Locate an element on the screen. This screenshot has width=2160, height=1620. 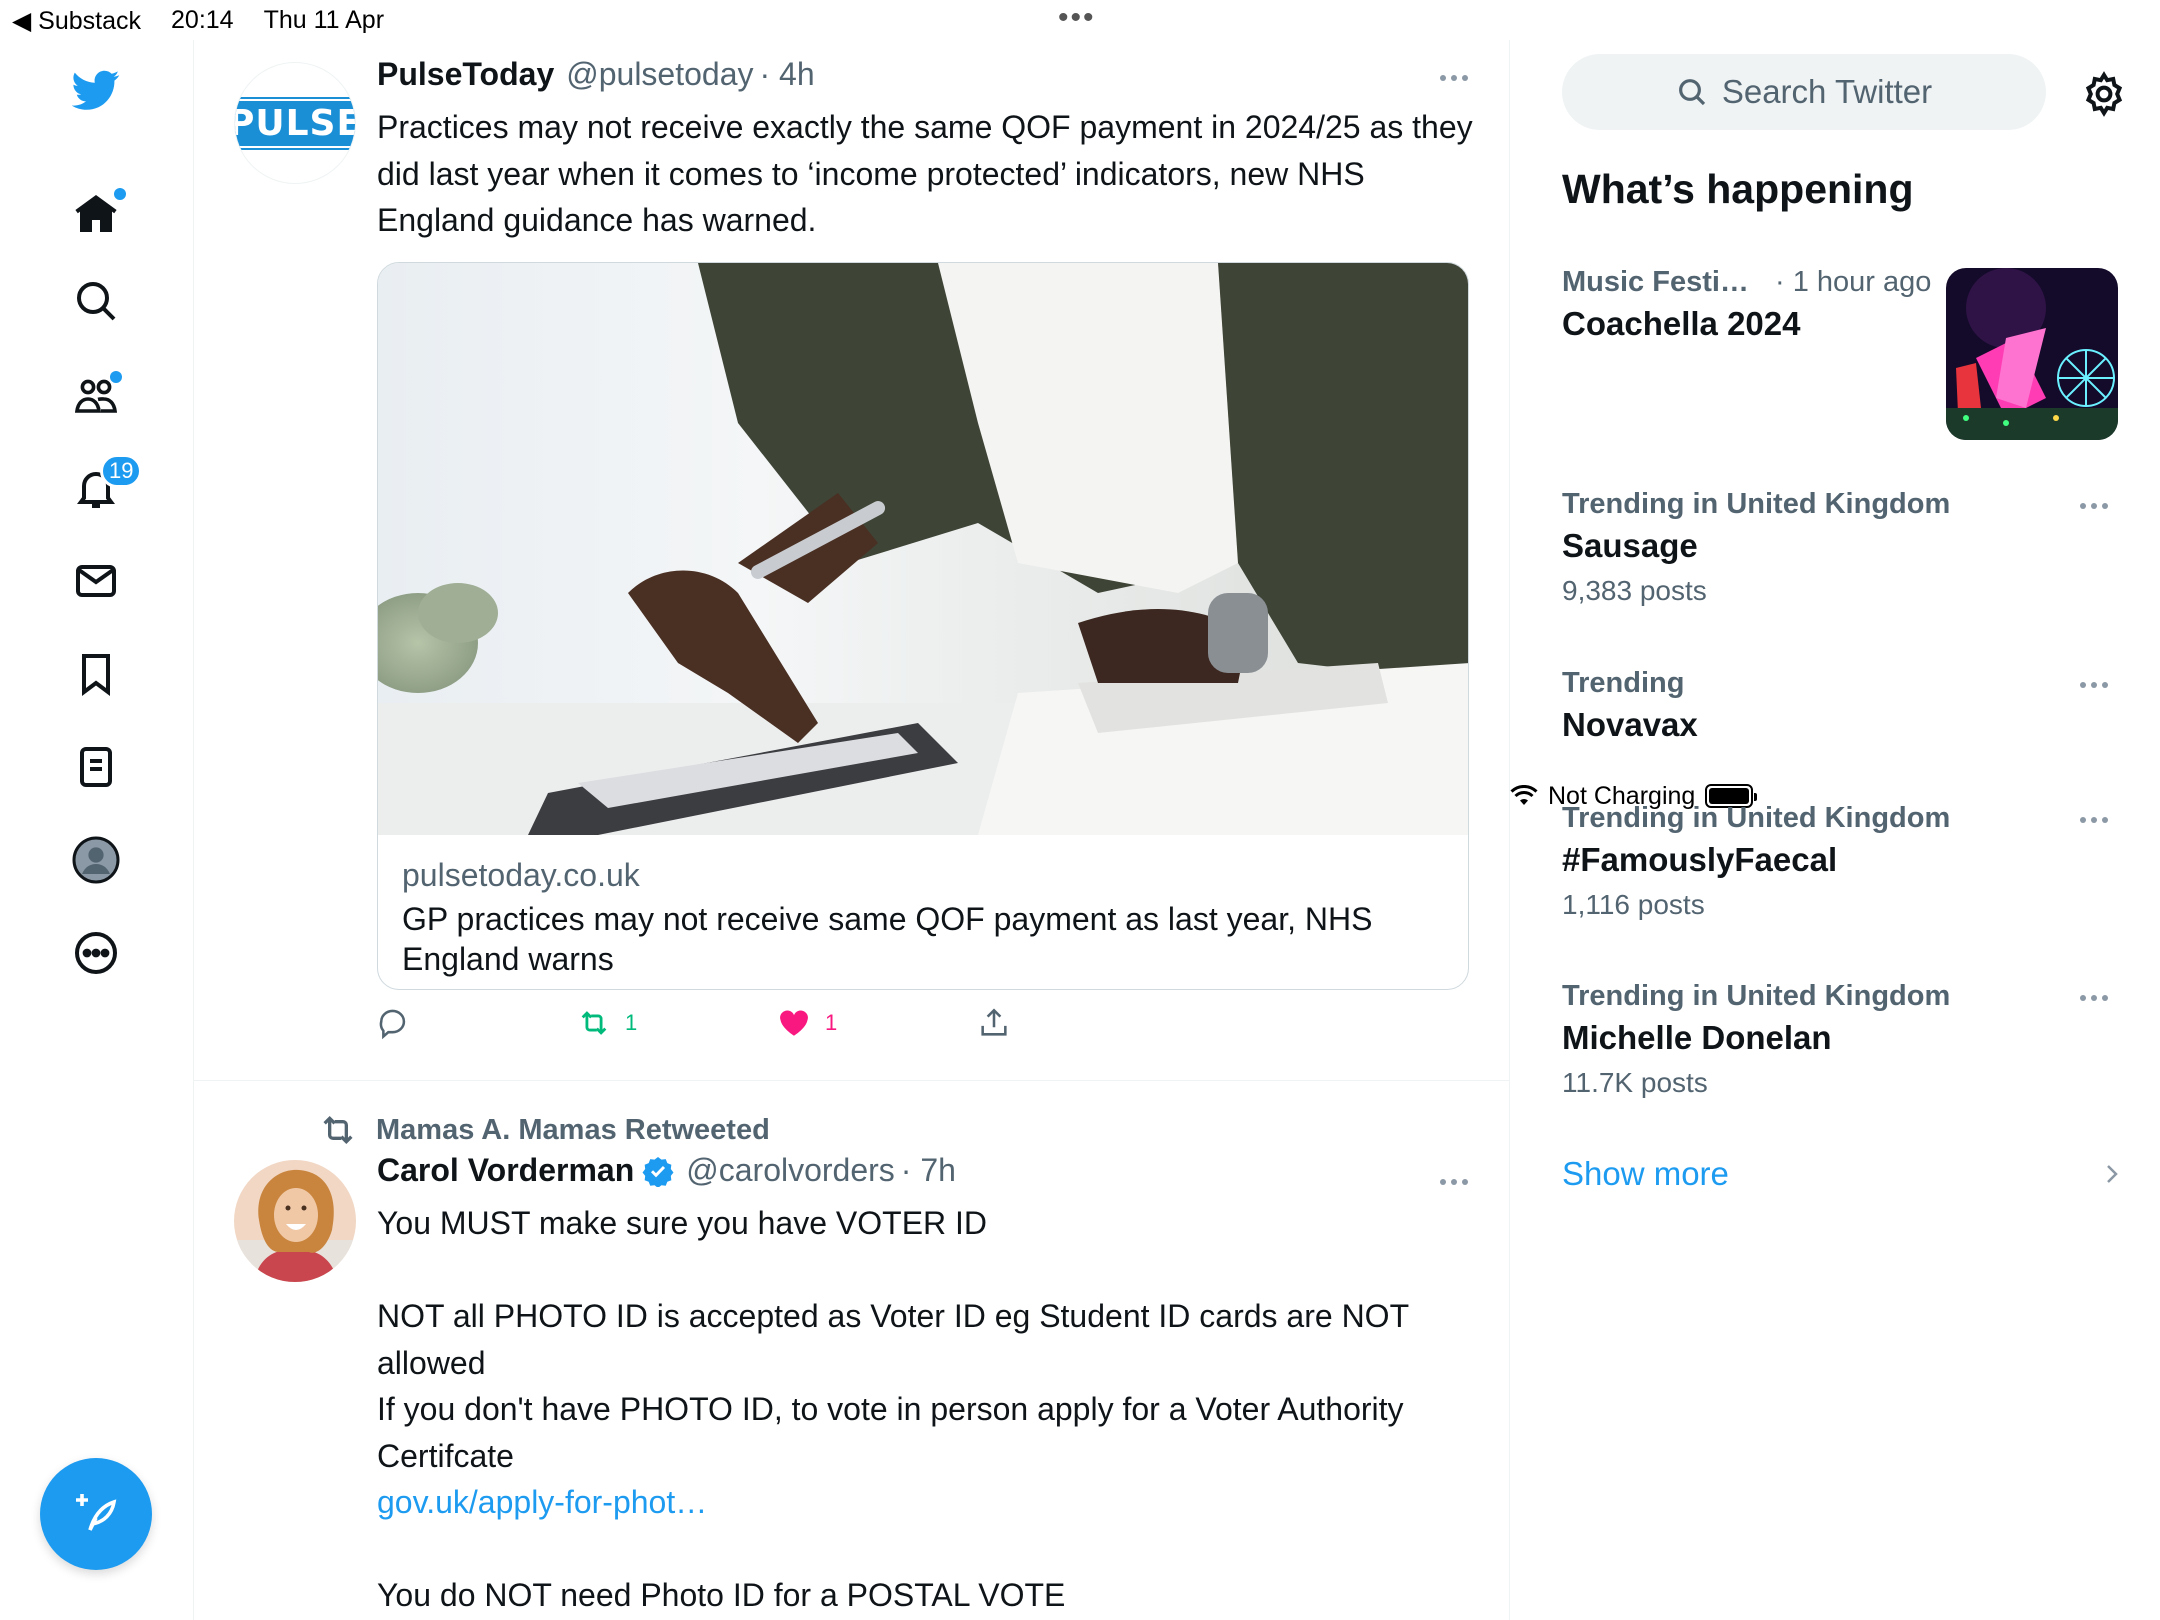
share-icon is located at coordinates (994, 1022).